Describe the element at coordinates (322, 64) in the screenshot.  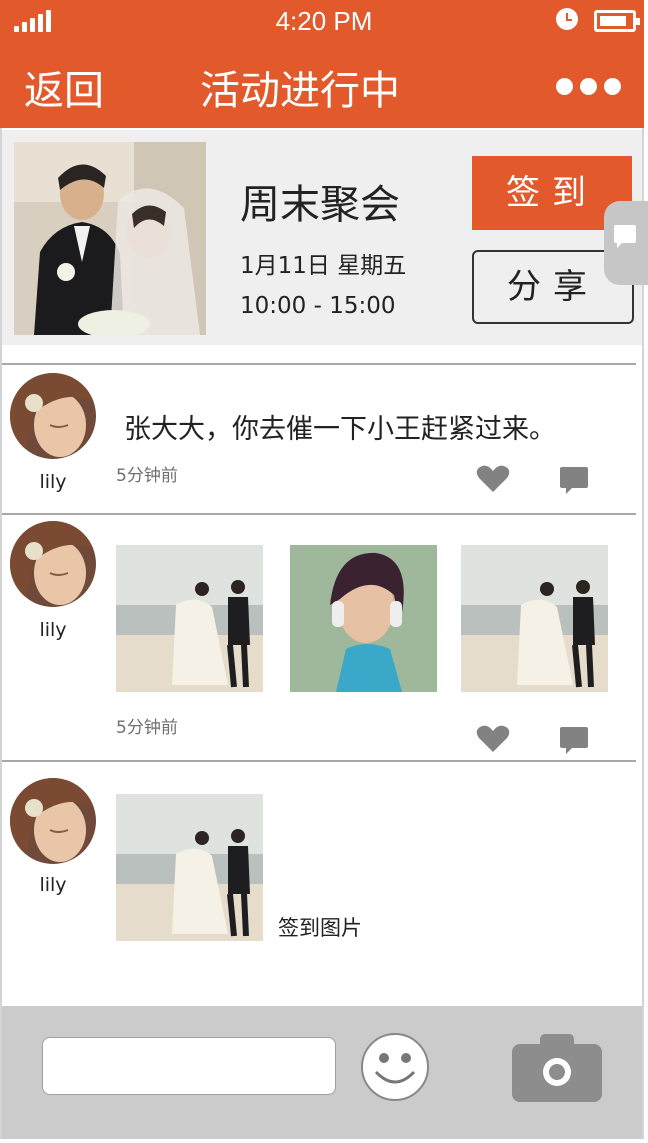
I see `top-bar: 4:20 PM 返回 活动进行中` at that location.